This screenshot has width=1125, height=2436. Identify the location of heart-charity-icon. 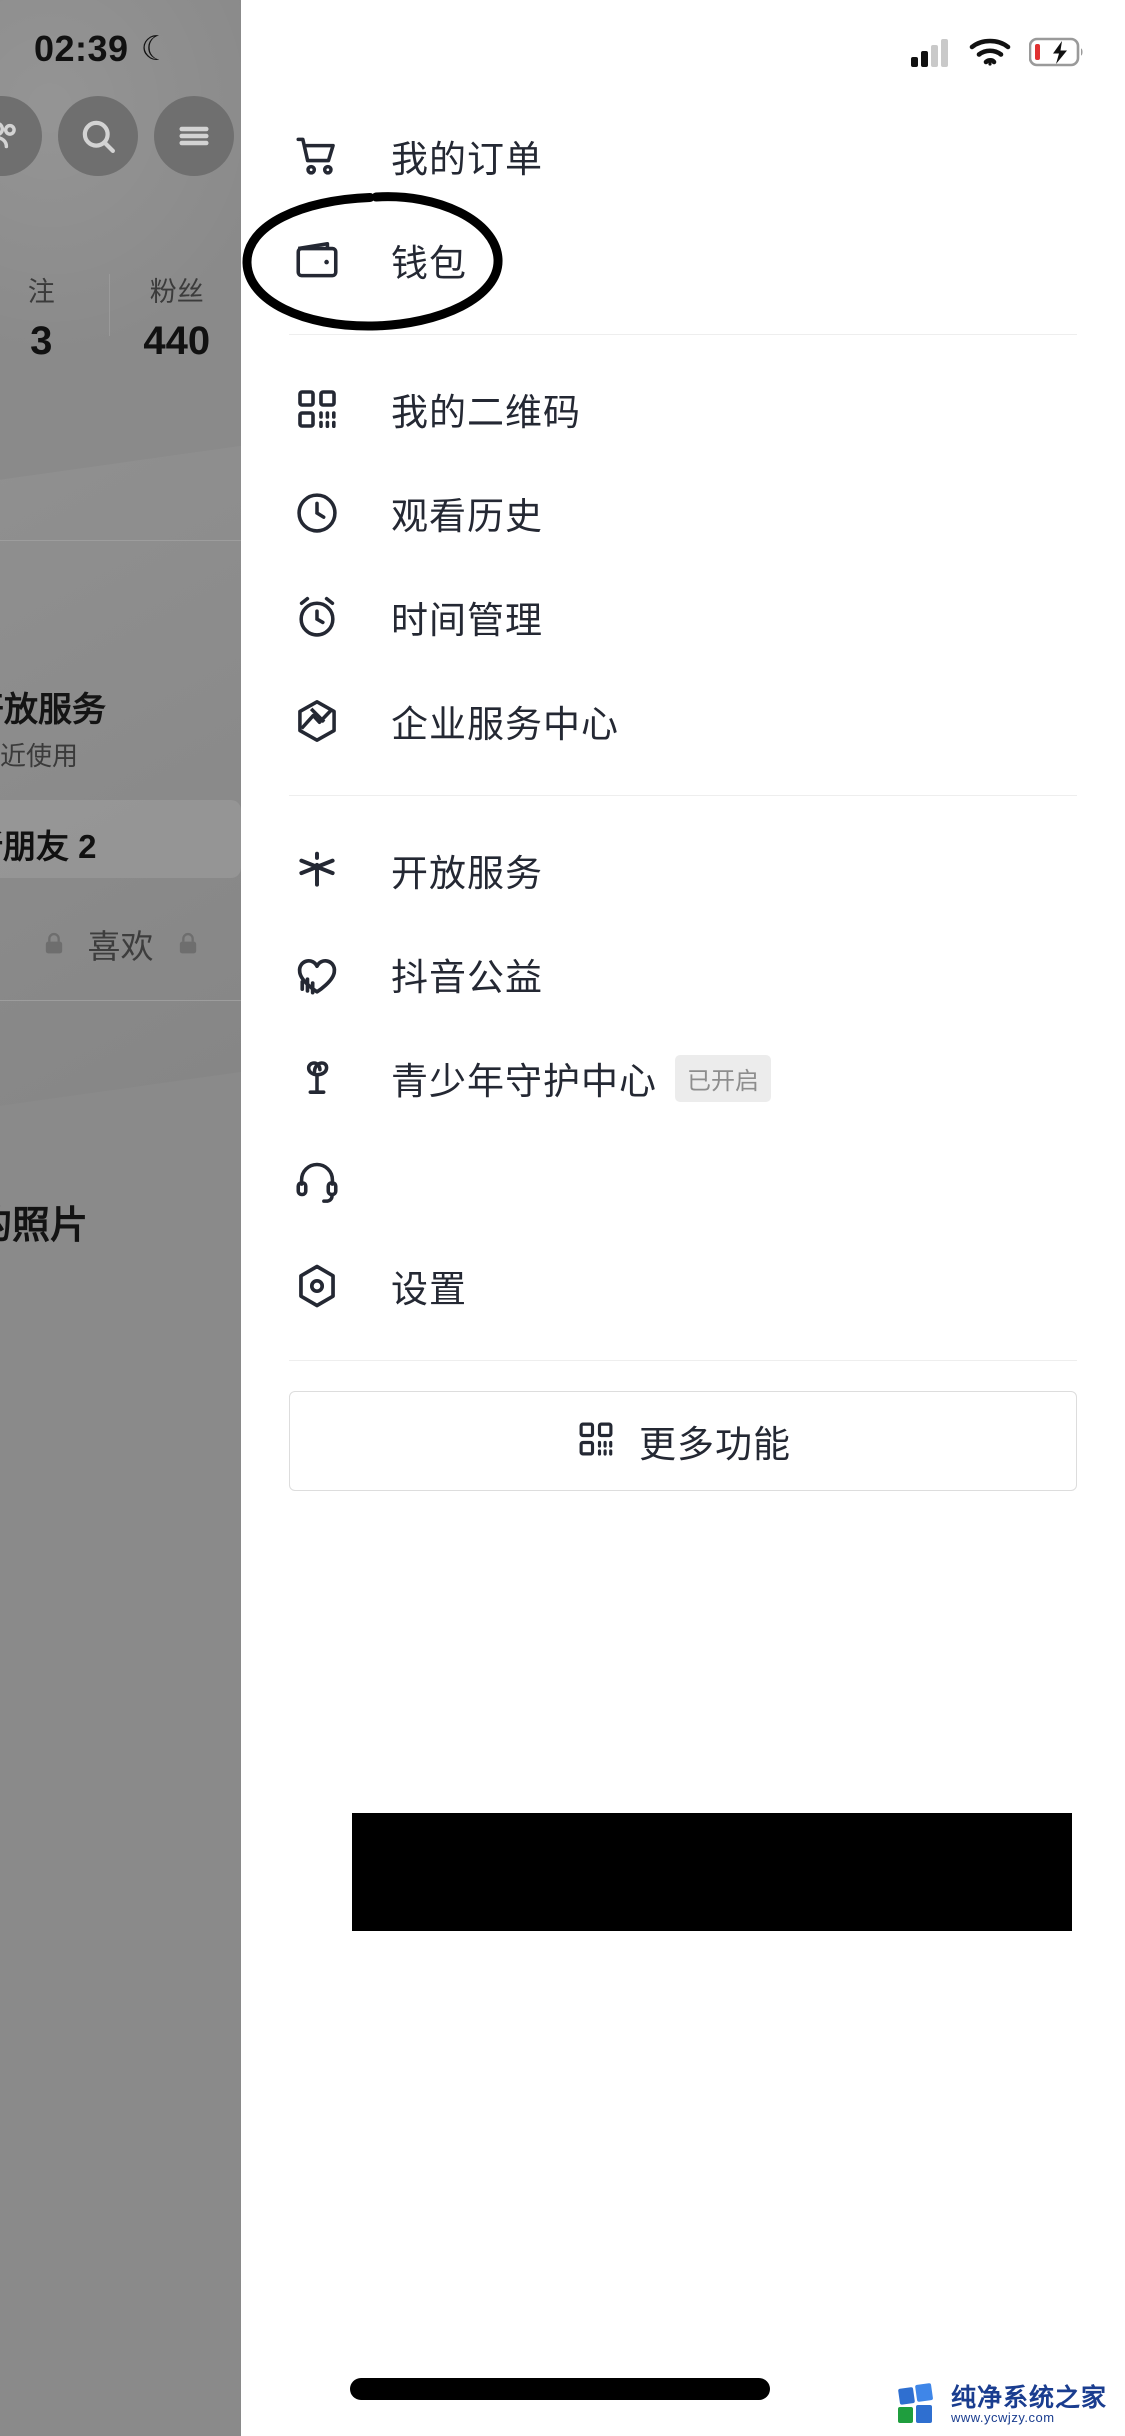
(317, 974).